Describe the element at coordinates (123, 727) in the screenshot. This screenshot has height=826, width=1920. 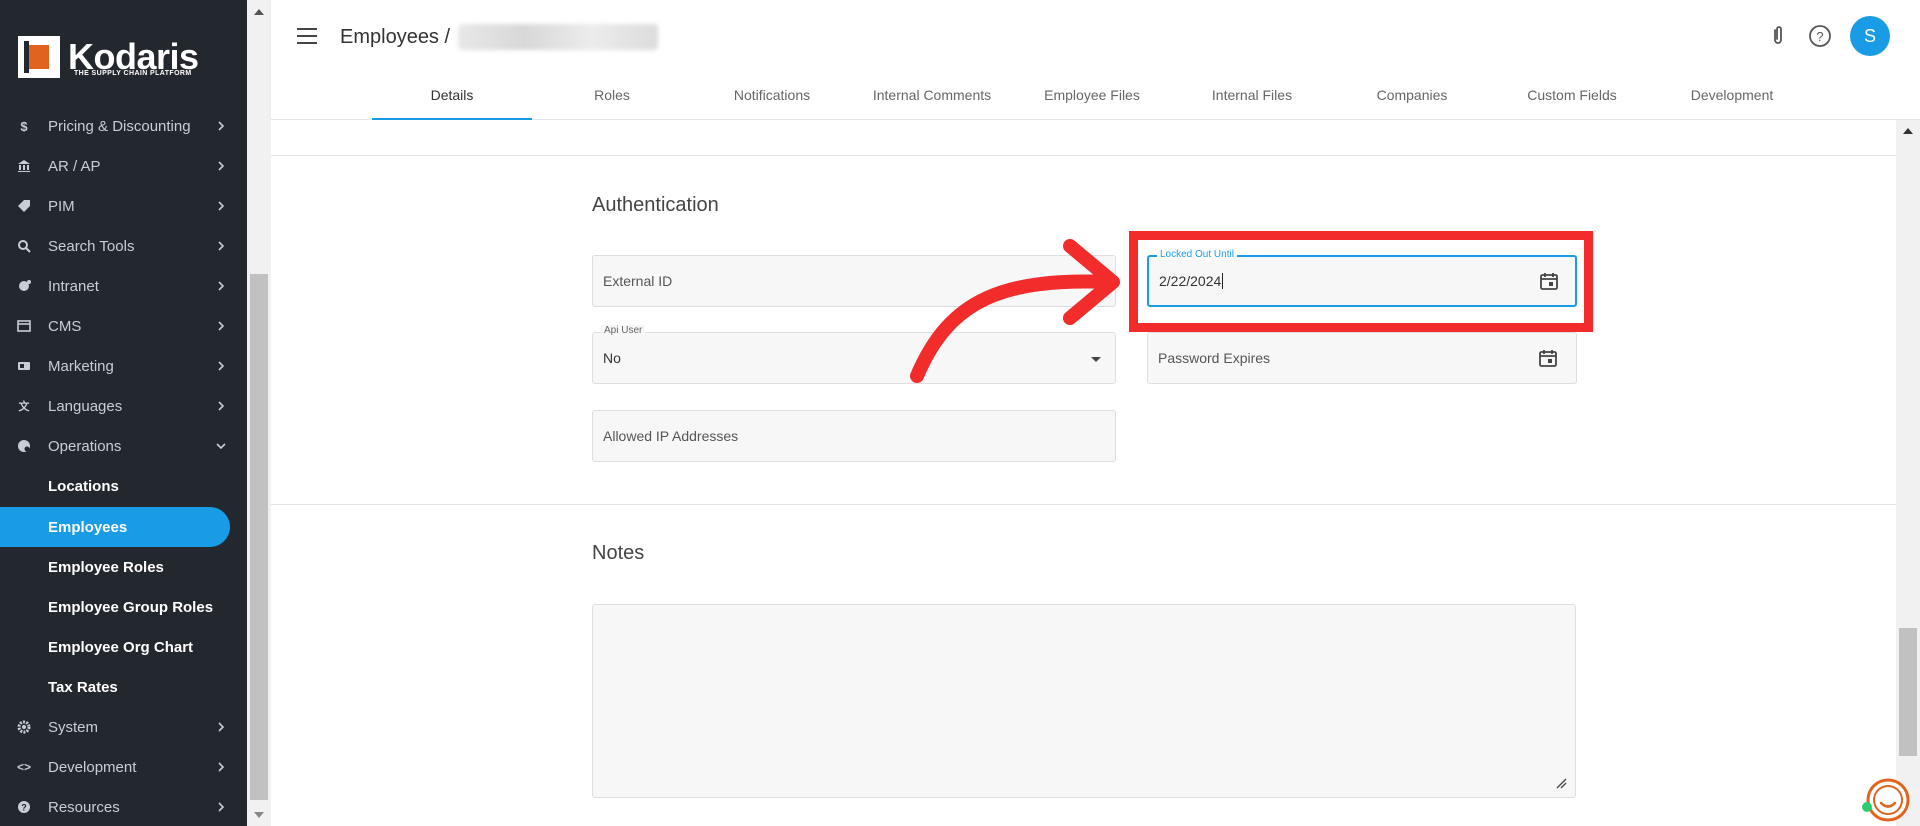
I see `sidebar-item-system: System` at that location.